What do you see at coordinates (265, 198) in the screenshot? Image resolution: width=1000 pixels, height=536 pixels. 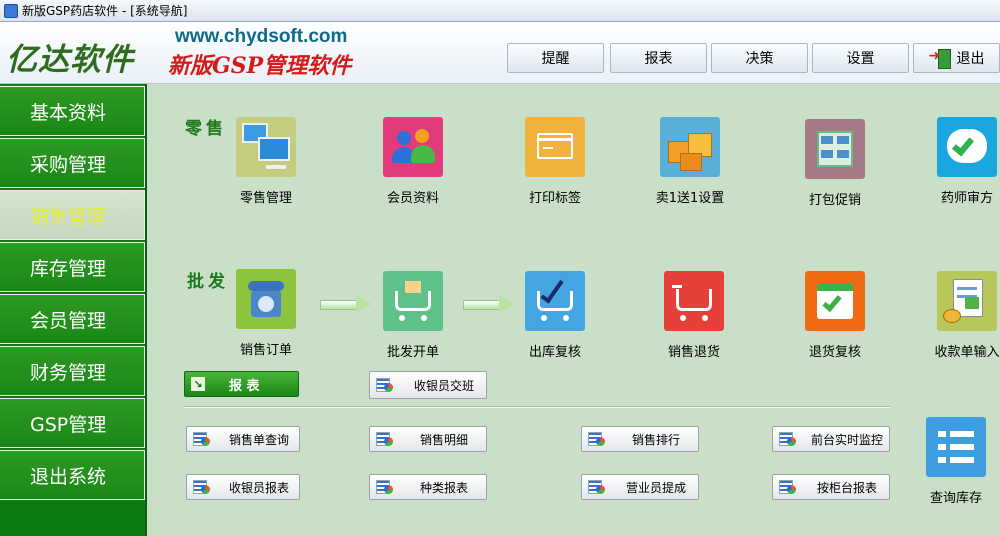 I see `tile-label: 零售管理` at bounding box center [265, 198].